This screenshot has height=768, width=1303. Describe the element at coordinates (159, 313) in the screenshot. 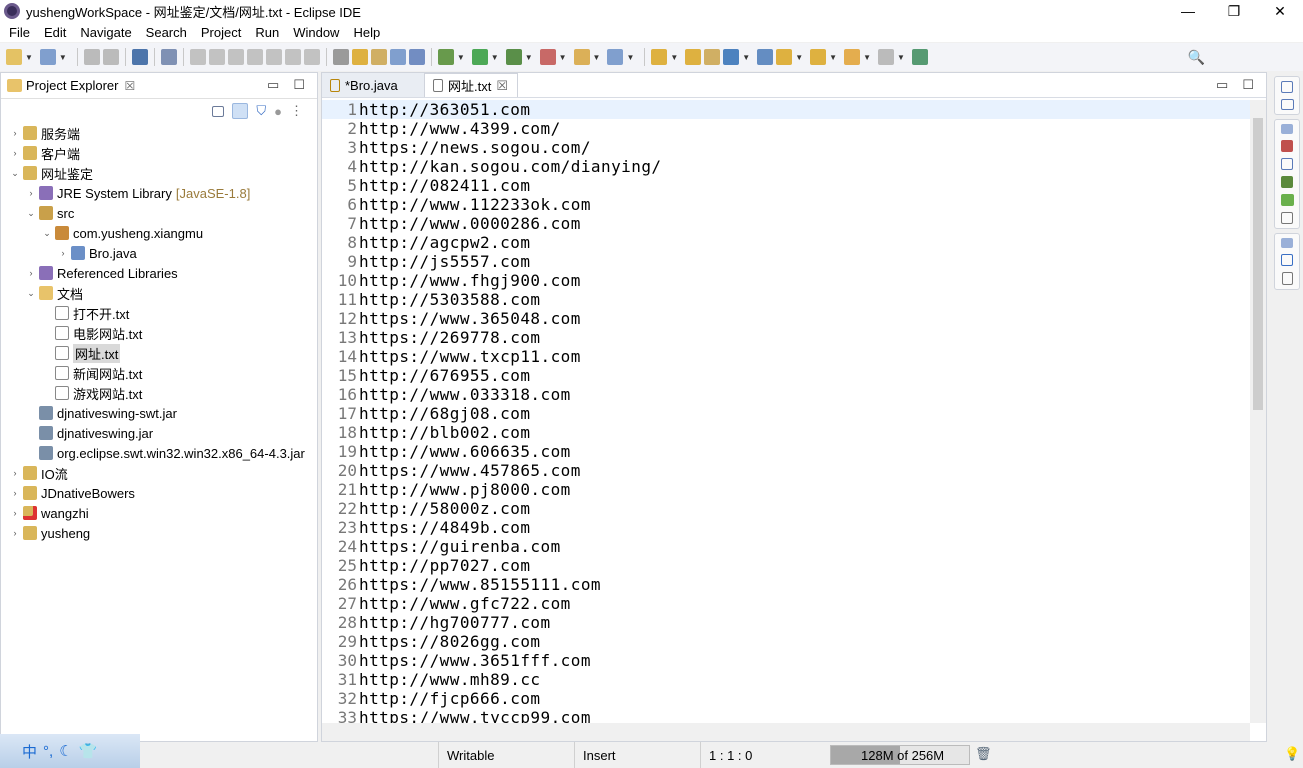

I see `tree-item: 打不开.txt` at that location.